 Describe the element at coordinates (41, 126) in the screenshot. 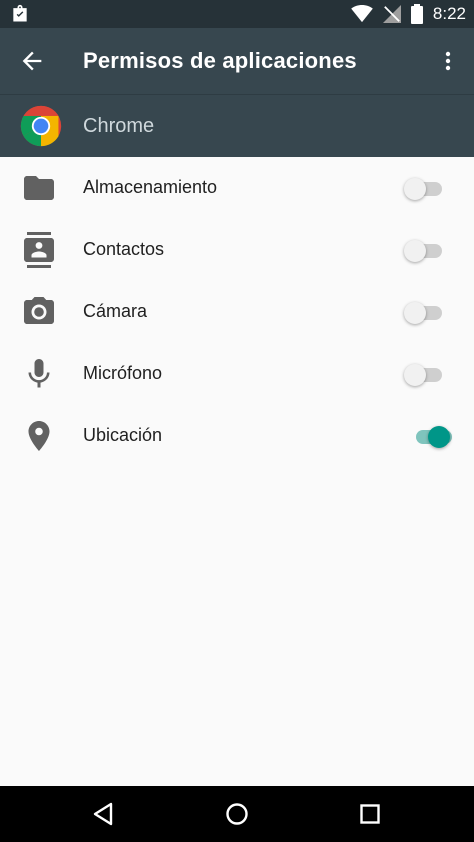

I see `chrome-logo-icon` at that location.